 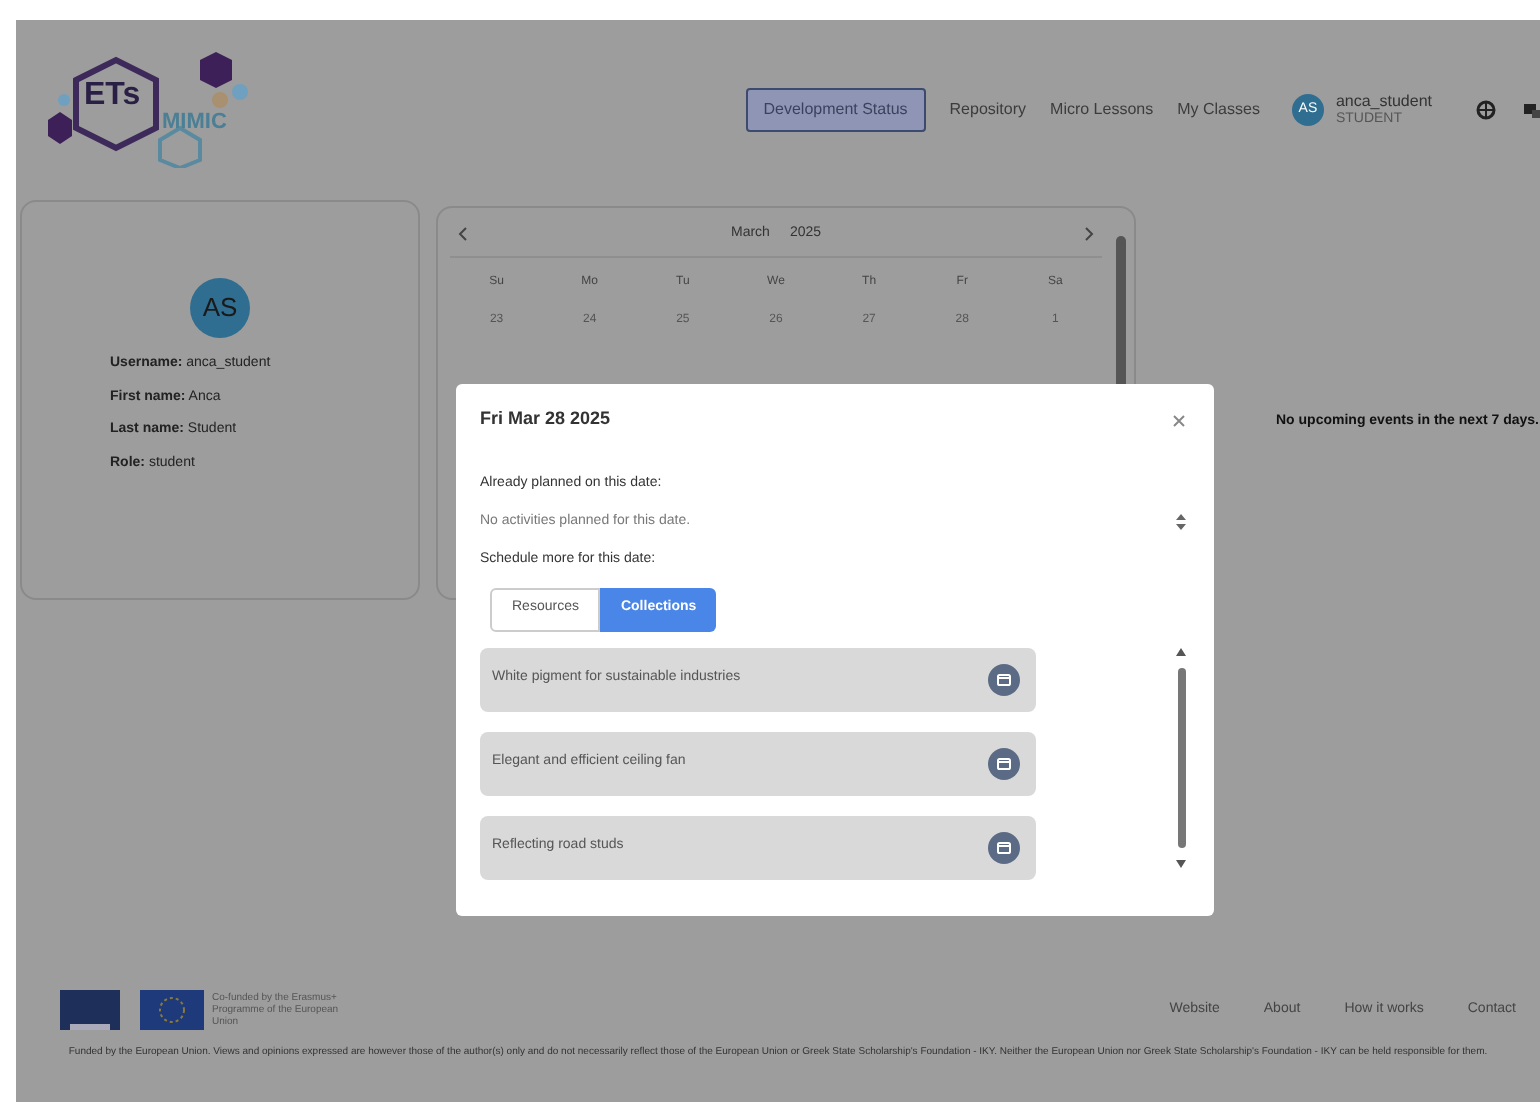 What do you see at coordinates (988, 110) in the screenshot?
I see `nav-link: Repository` at bounding box center [988, 110].